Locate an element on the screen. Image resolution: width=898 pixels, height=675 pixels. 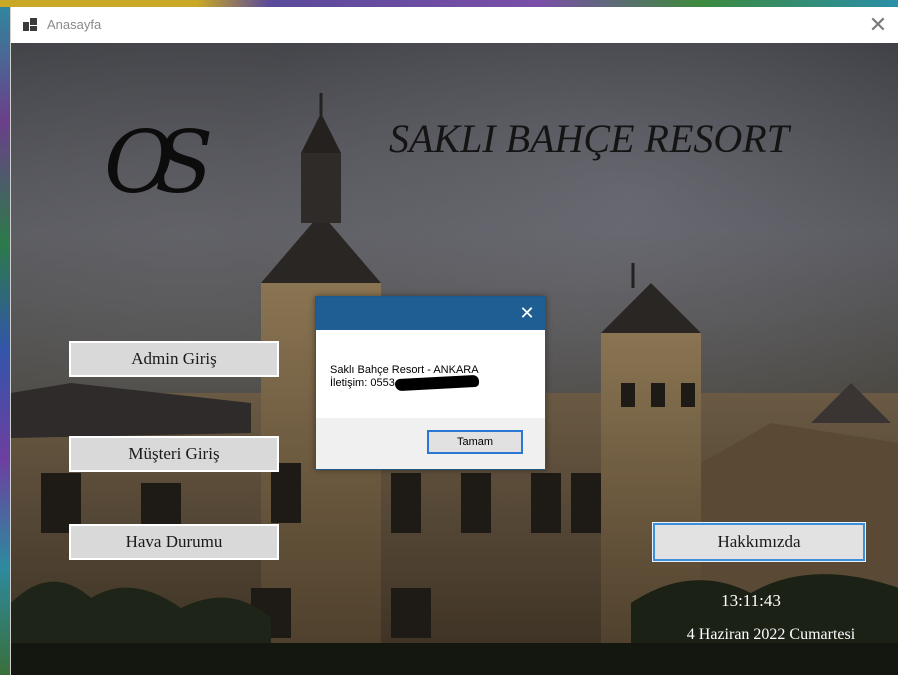
window-title: Anasayfa is located at coordinates (74, 24).